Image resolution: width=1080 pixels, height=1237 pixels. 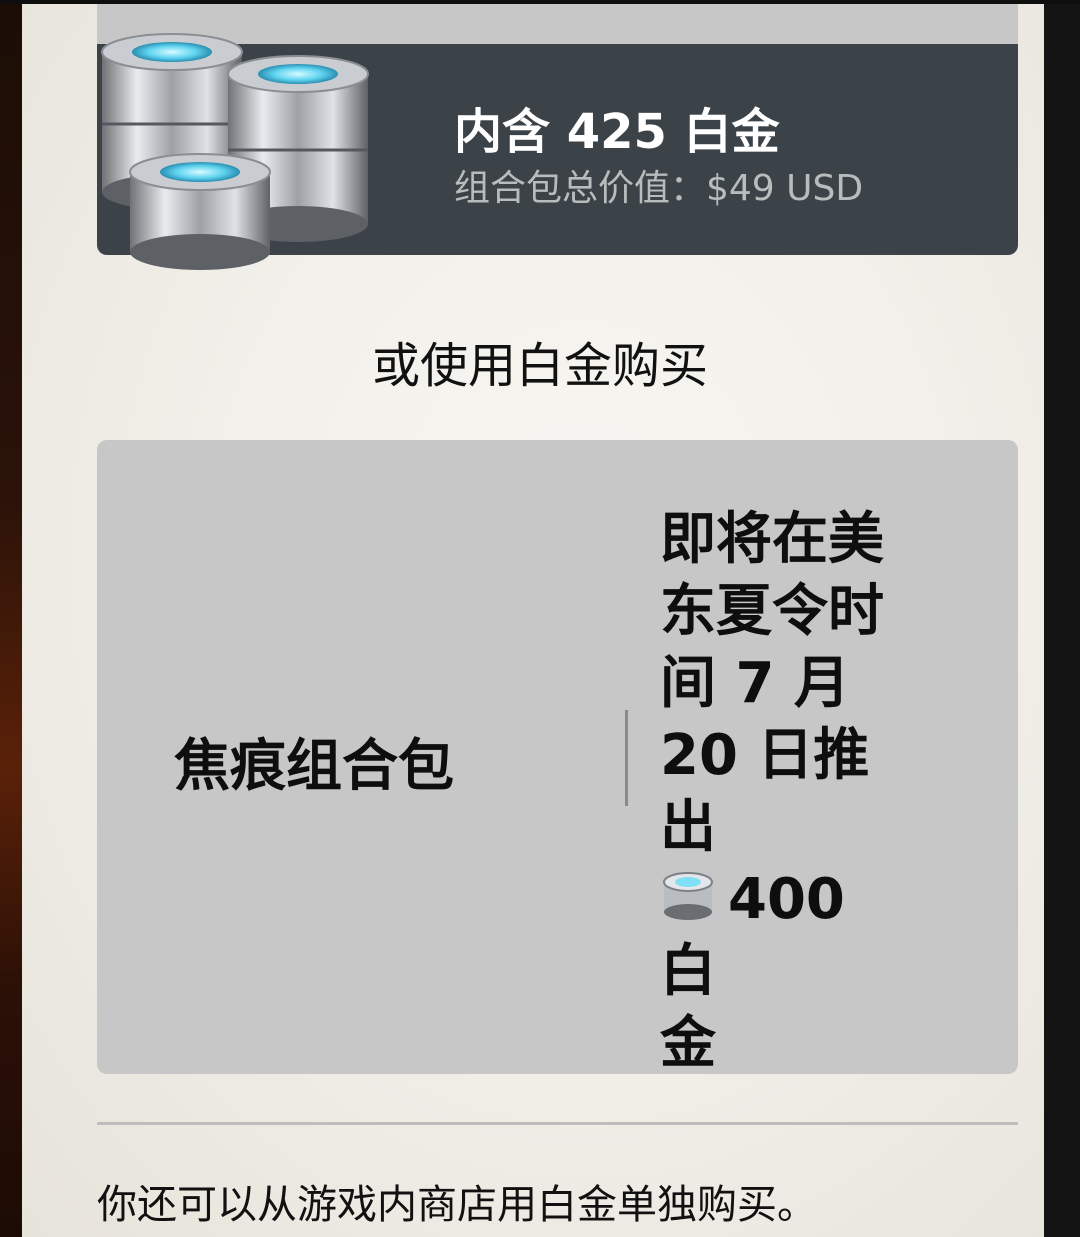 I want to click on release-text-line: 即将在美, so click(x=772, y=539).